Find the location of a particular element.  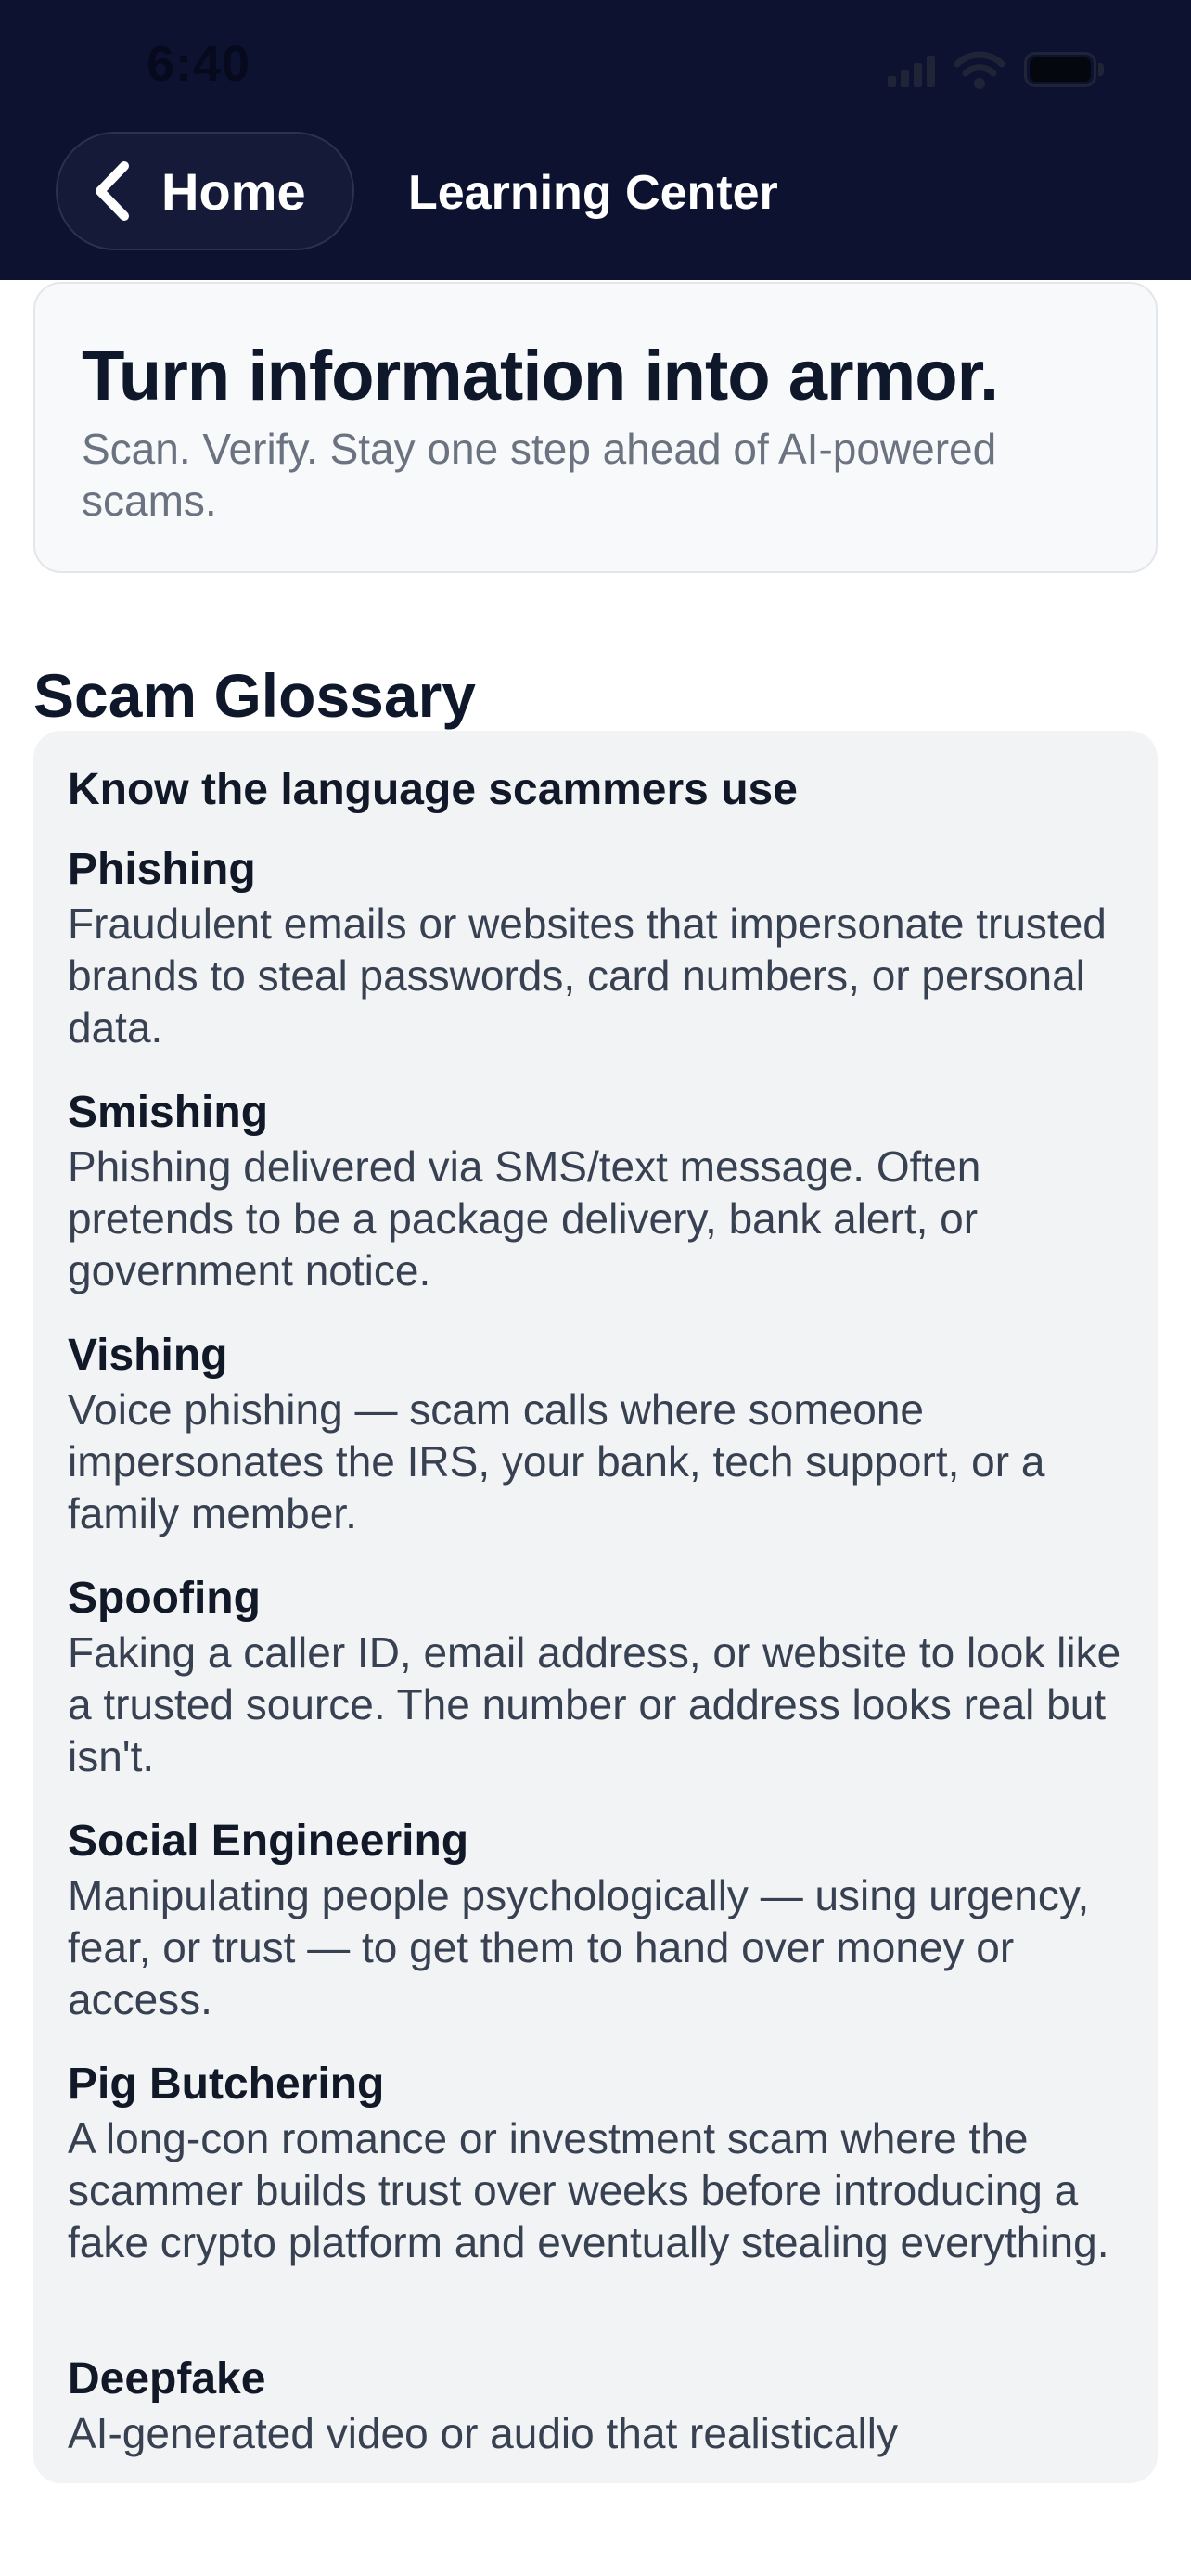

back-button-label: Home is located at coordinates (233, 191).